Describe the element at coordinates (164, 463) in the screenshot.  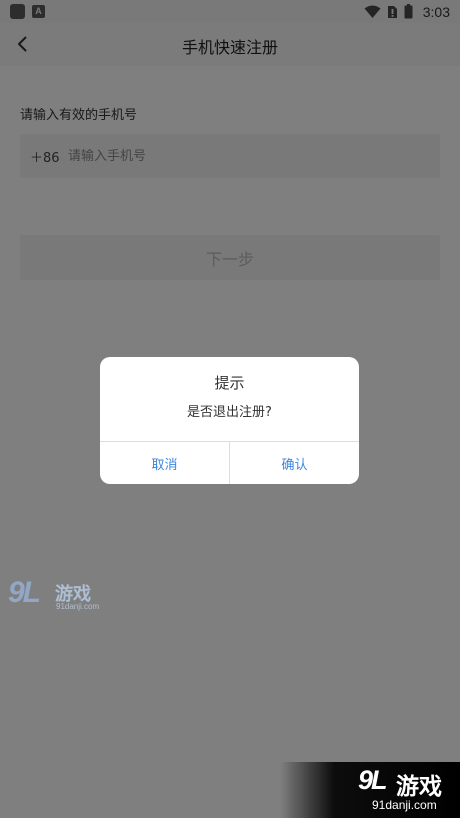
I see `cancel-button: 取消` at that location.